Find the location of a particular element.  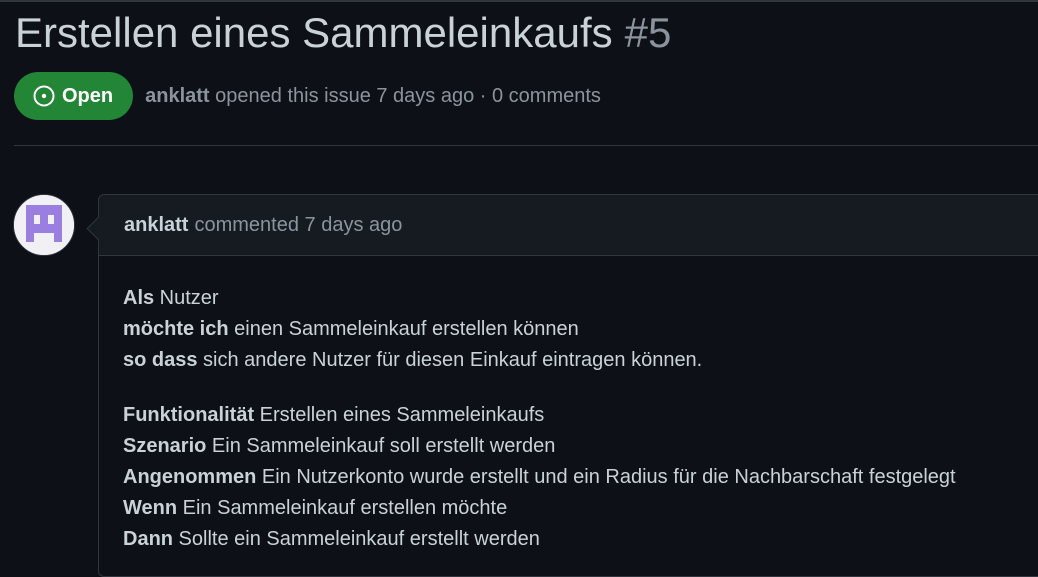

issue-number: #5 is located at coordinates (648, 32).